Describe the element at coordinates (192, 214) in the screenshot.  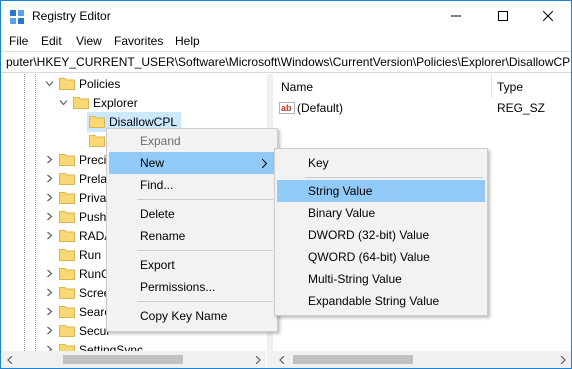
I see `menu-item-delete: Delete` at that location.